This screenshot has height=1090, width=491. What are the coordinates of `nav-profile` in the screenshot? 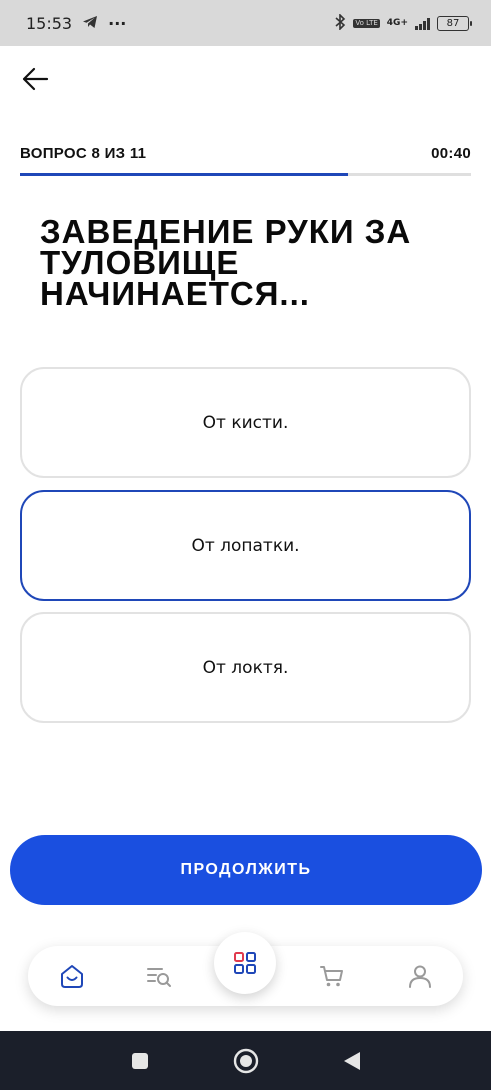 It's located at (420, 976).